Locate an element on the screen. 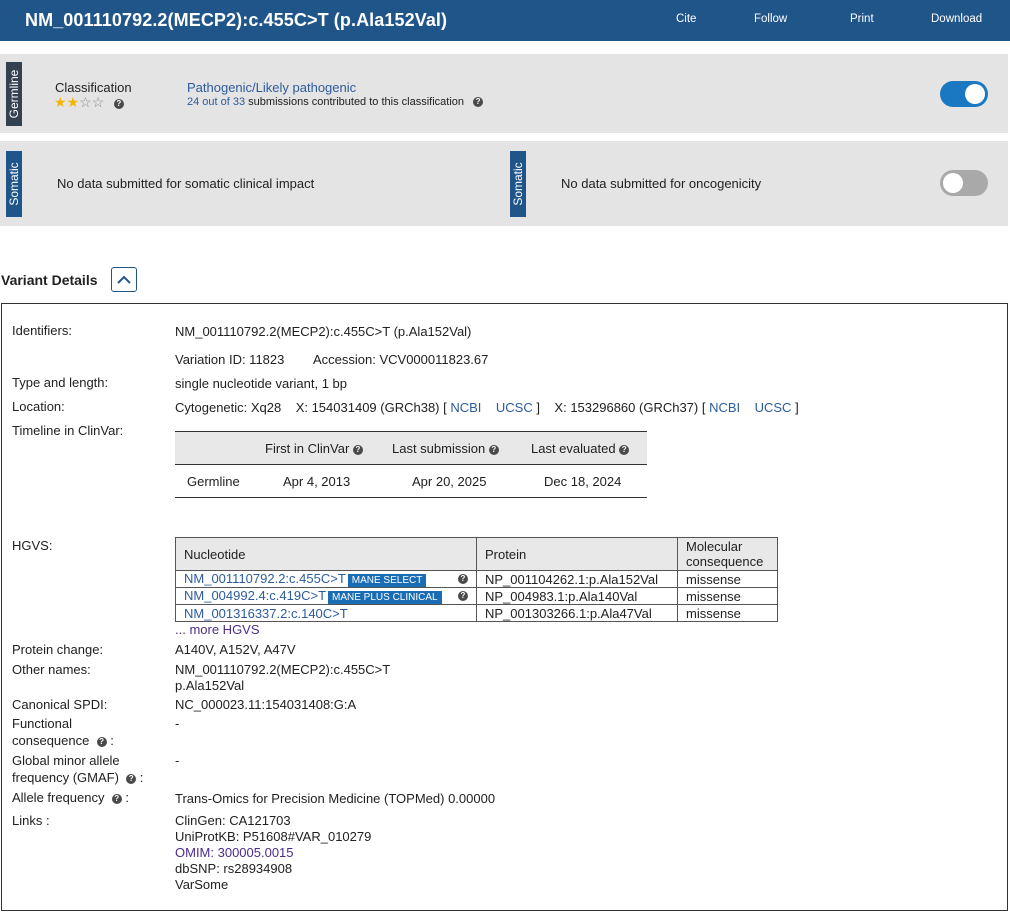 The image size is (1010, 914). chevron-up-icon is located at coordinates (124, 279).